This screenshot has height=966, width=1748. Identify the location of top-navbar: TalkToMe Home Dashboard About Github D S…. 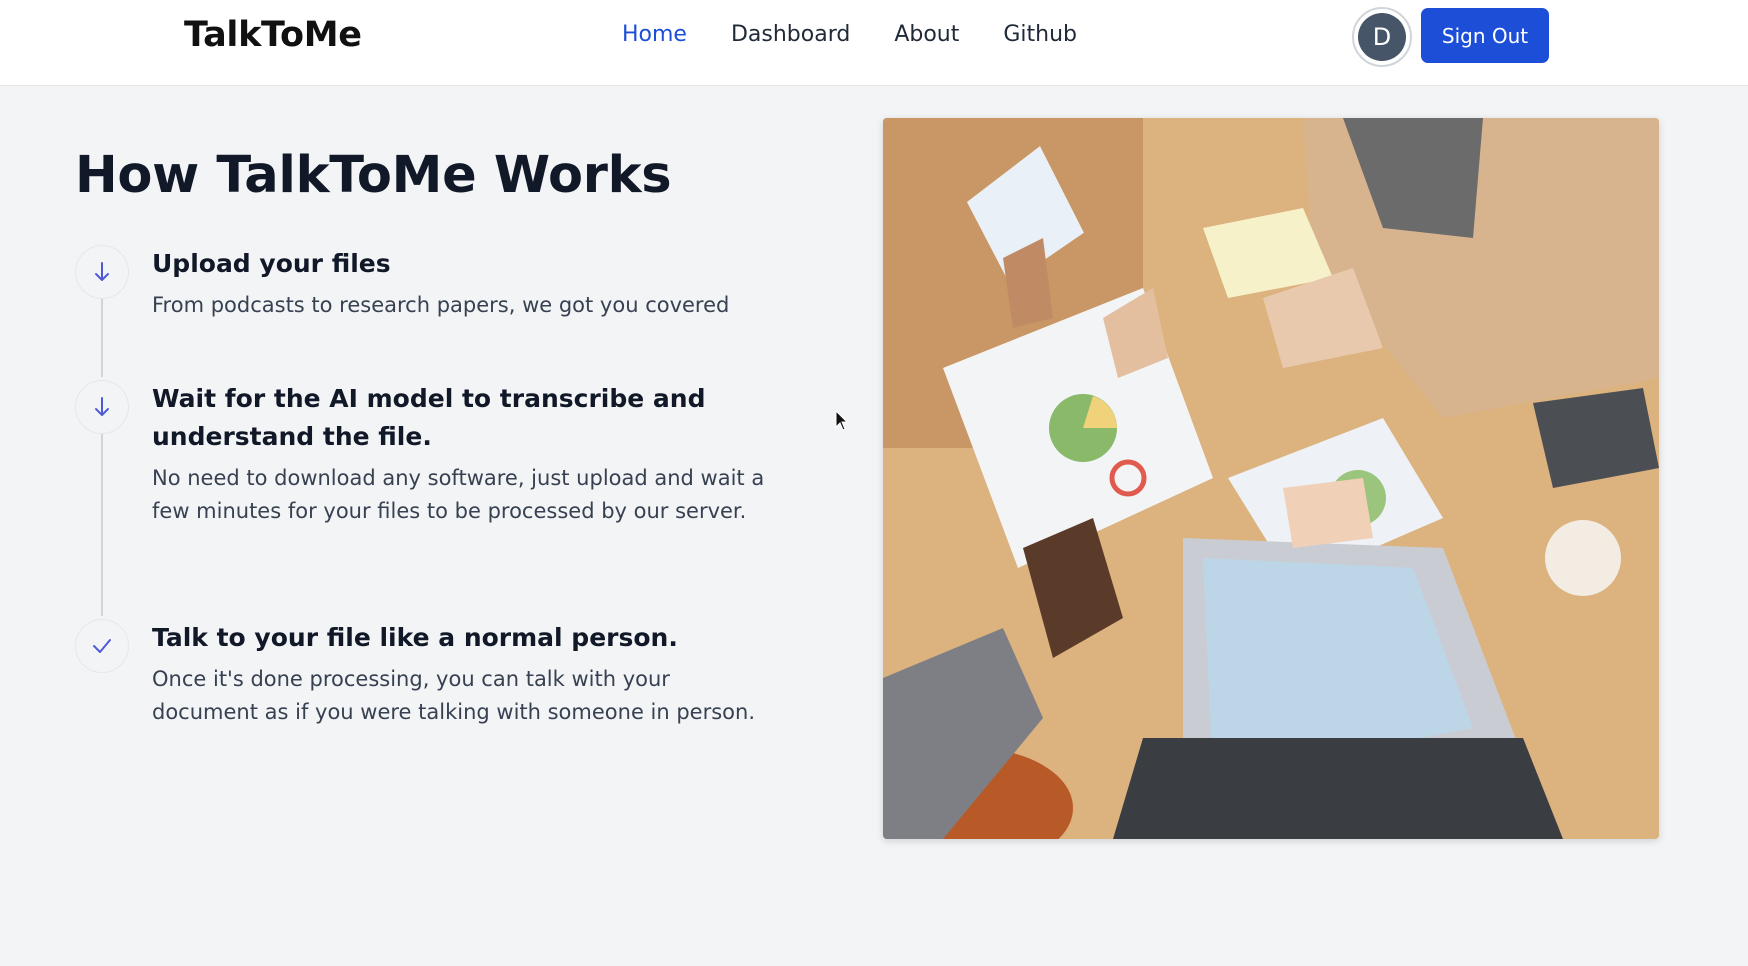
(874, 43).